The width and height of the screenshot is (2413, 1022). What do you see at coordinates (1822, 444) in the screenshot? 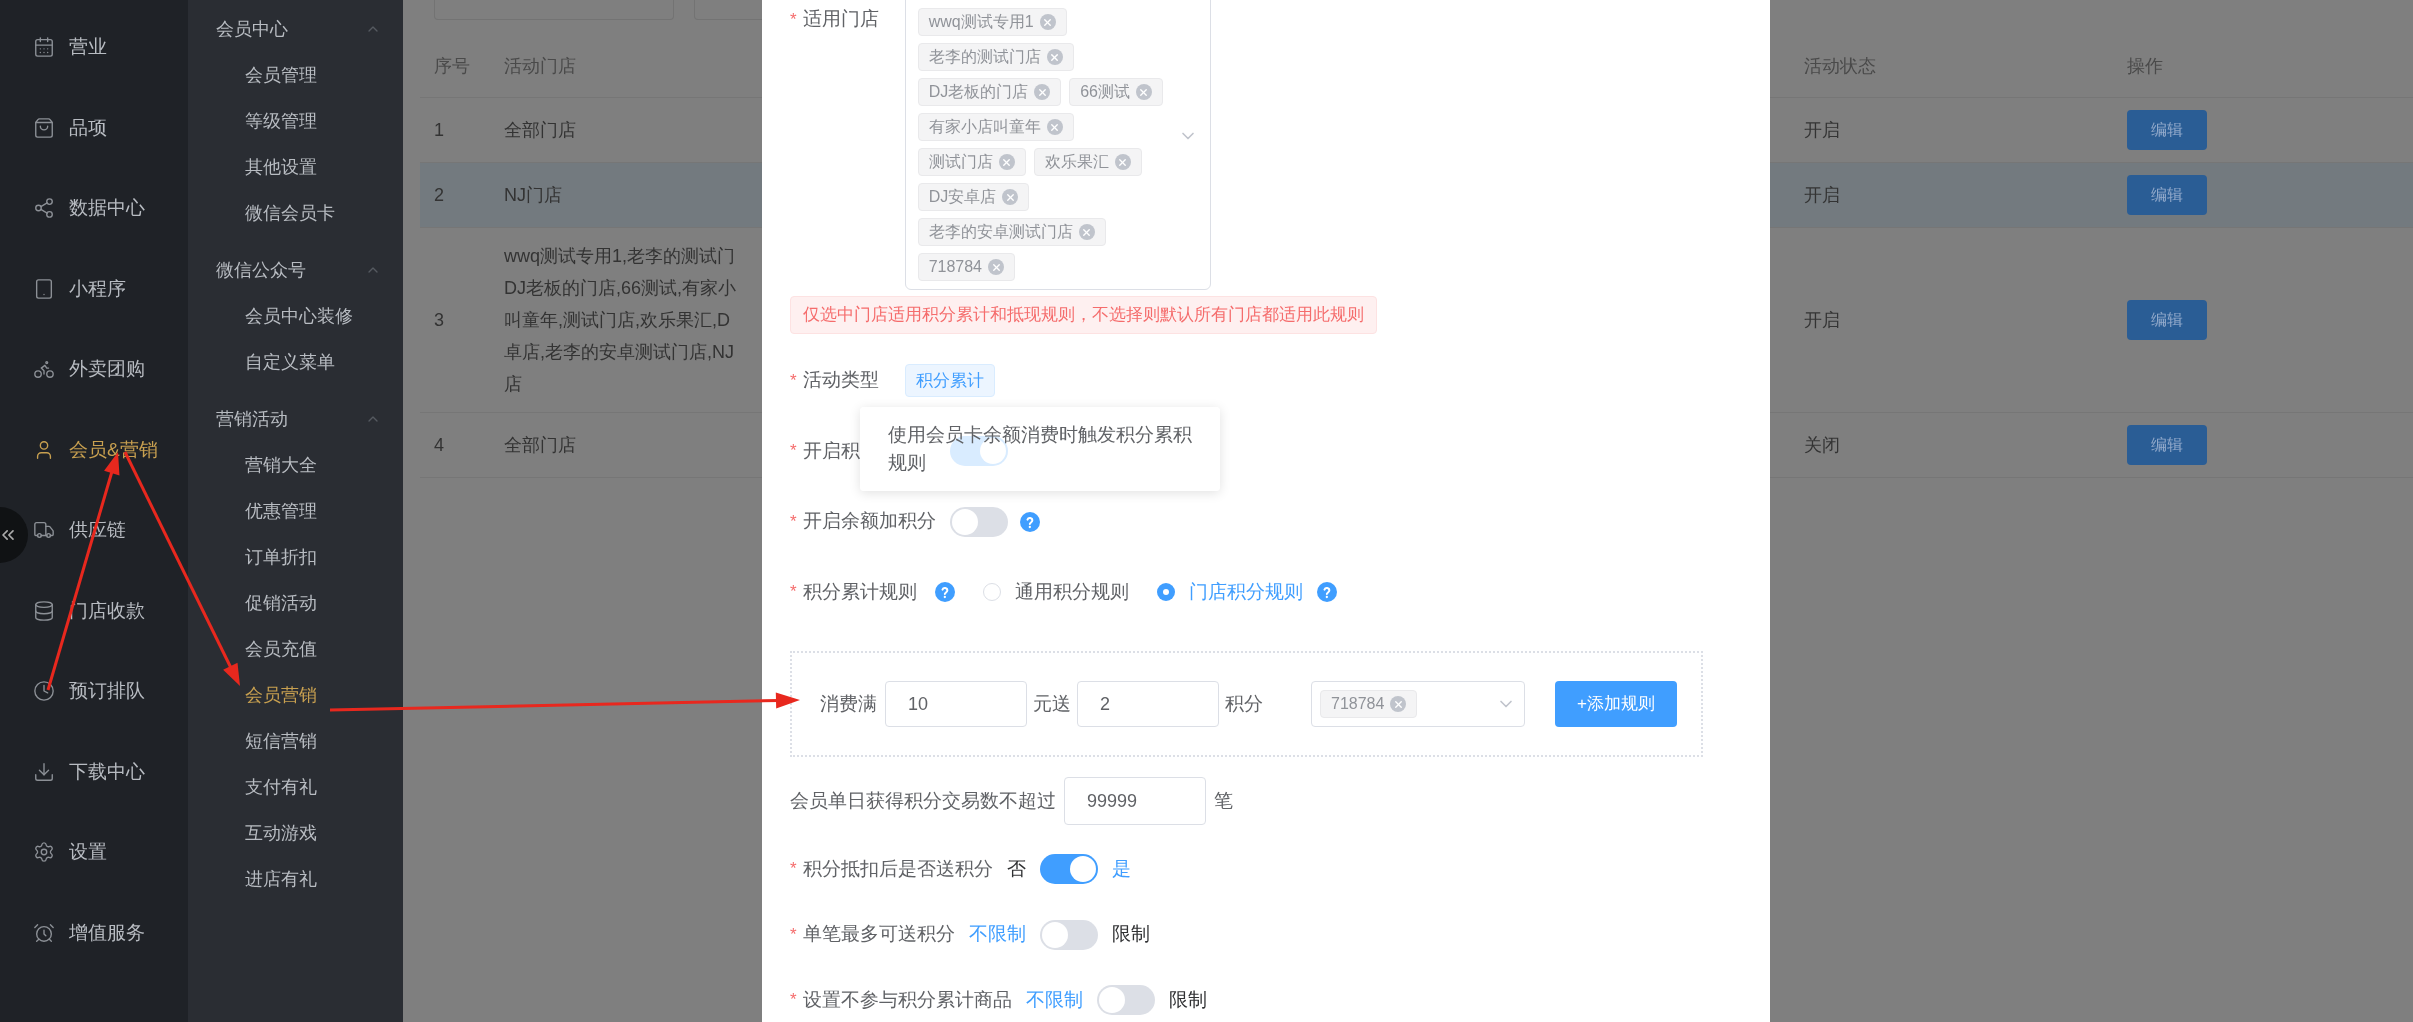
I see `table-cell: 关闭` at bounding box center [1822, 444].